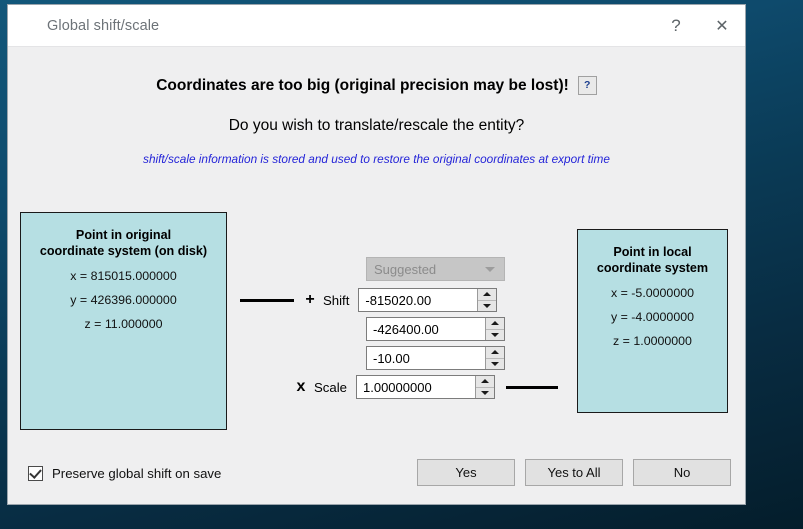 This screenshot has width=803, height=529. I want to click on local-z-value: z = 1.0000000, so click(652, 341).